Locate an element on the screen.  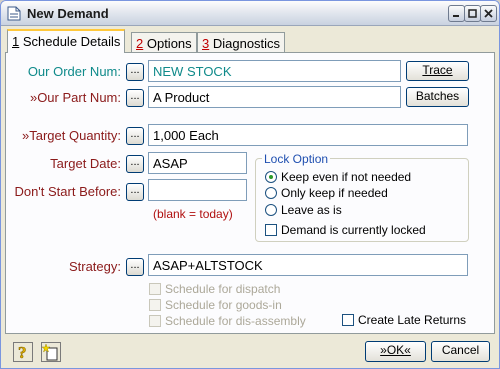
target-qty-label: »Target Quantity: is located at coordinates (71, 135).